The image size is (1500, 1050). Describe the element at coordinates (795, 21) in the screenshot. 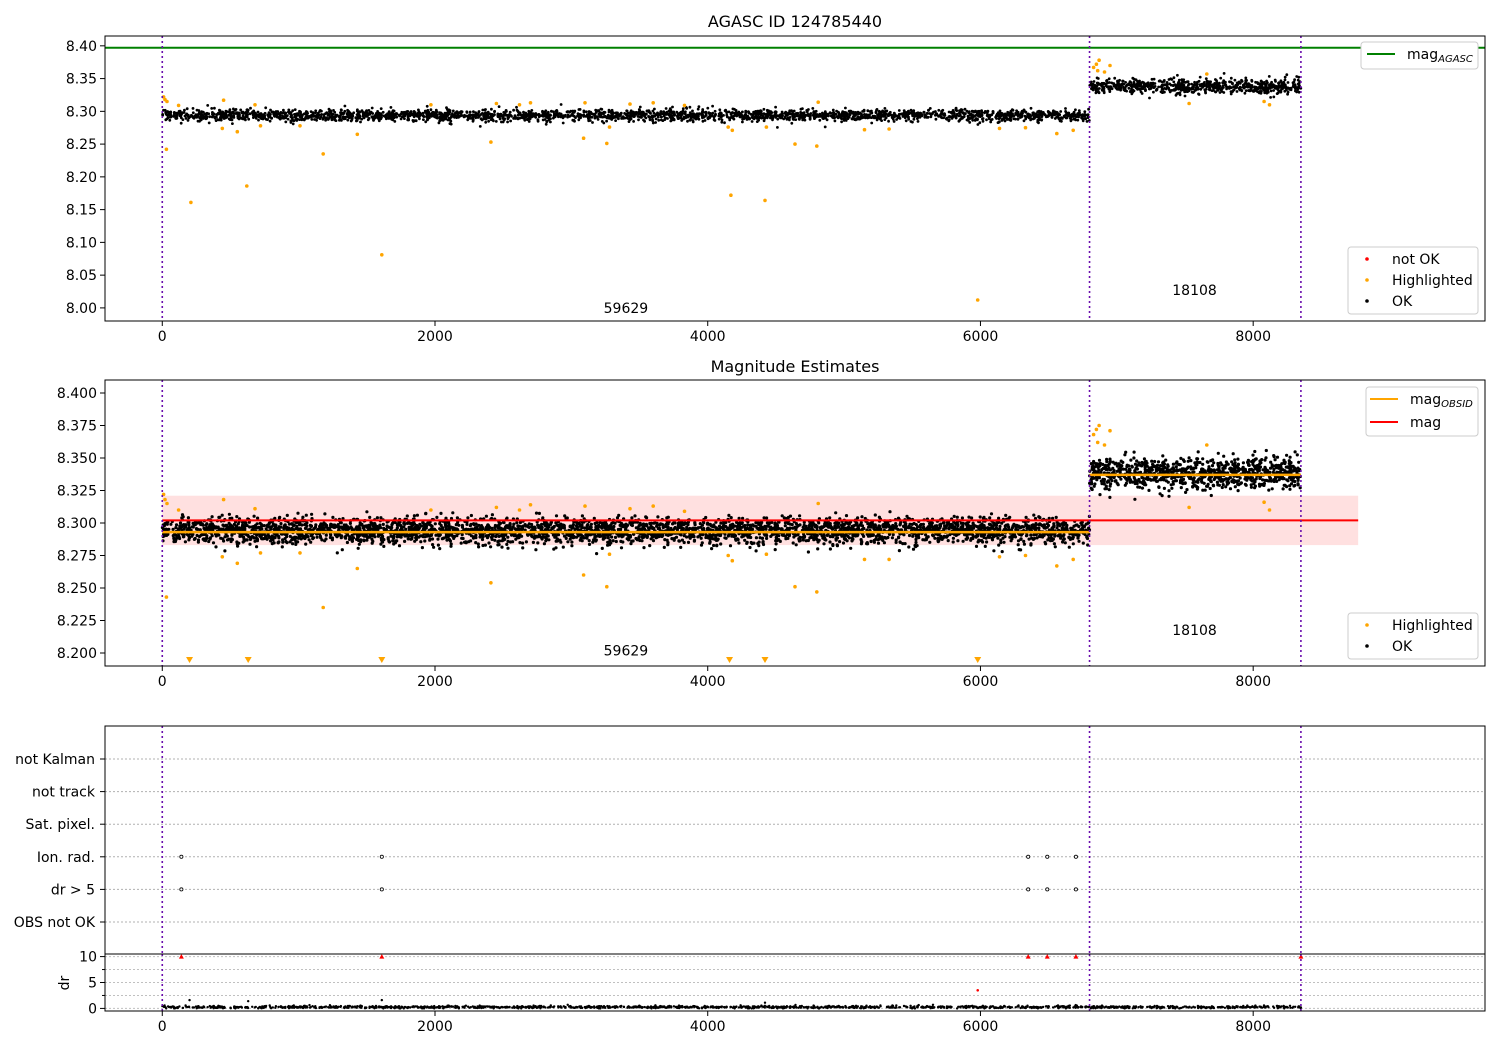

I see `chart-title: AGASC ID 124785440` at that location.